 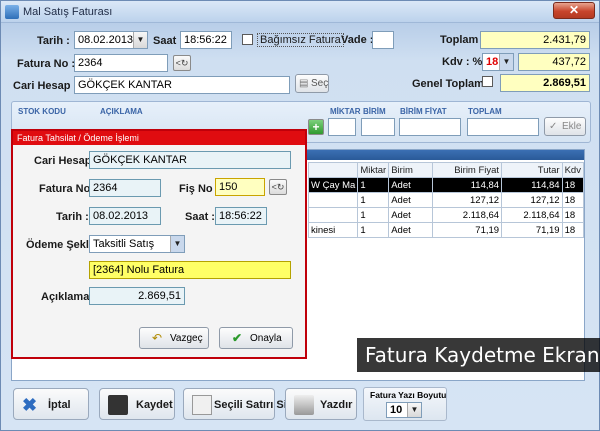 What do you see at coordinates (574, 10) in the screenshot?
I see `close-button: ✕` at bounding box center [574, 10].